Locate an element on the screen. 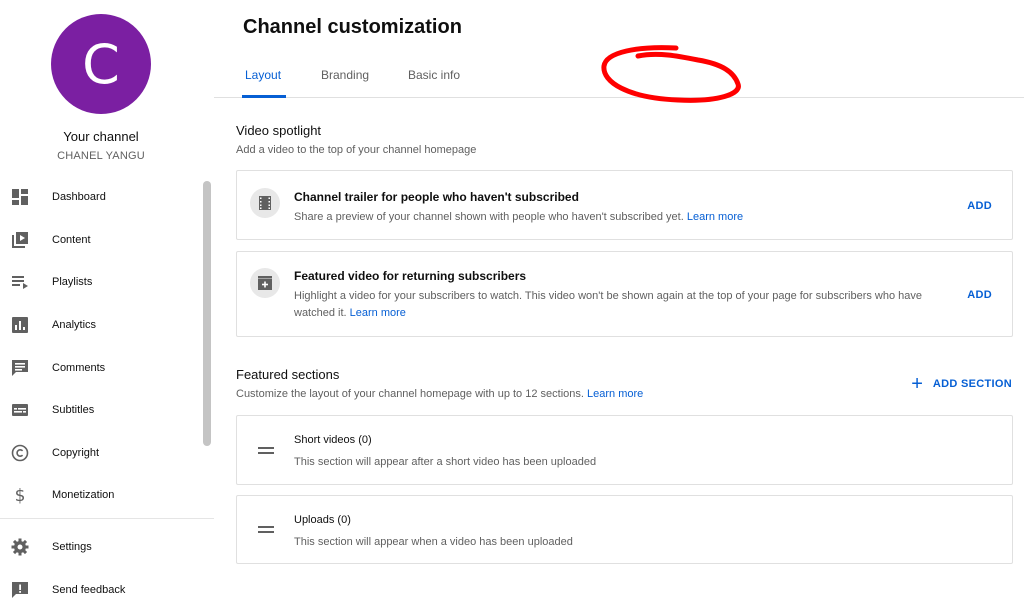 The height and width of the screenshot is (608, 1024). comments-icon is located at coordinates (20, 368).